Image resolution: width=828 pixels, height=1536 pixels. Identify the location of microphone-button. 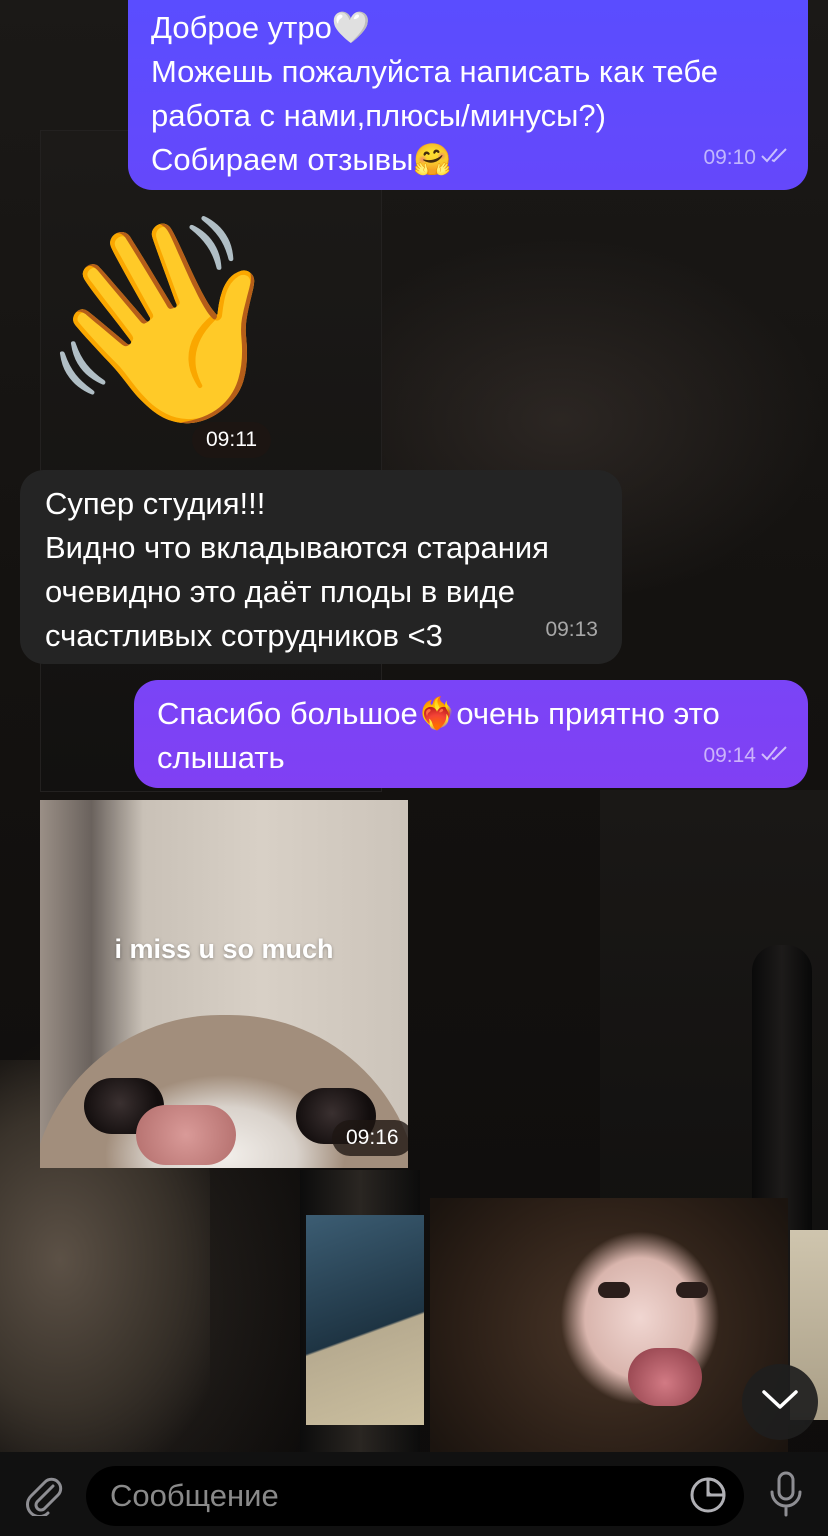
(786, 1496).